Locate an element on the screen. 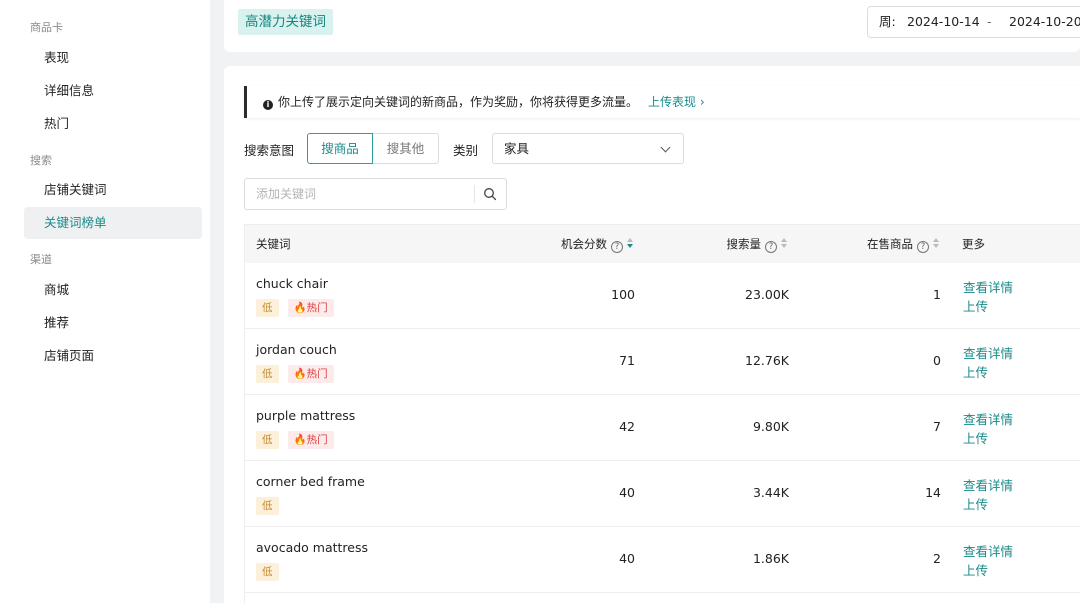 This screenshot has width=1080, height=603. products-on-sale: 0 is located at coordinates (937, 360).